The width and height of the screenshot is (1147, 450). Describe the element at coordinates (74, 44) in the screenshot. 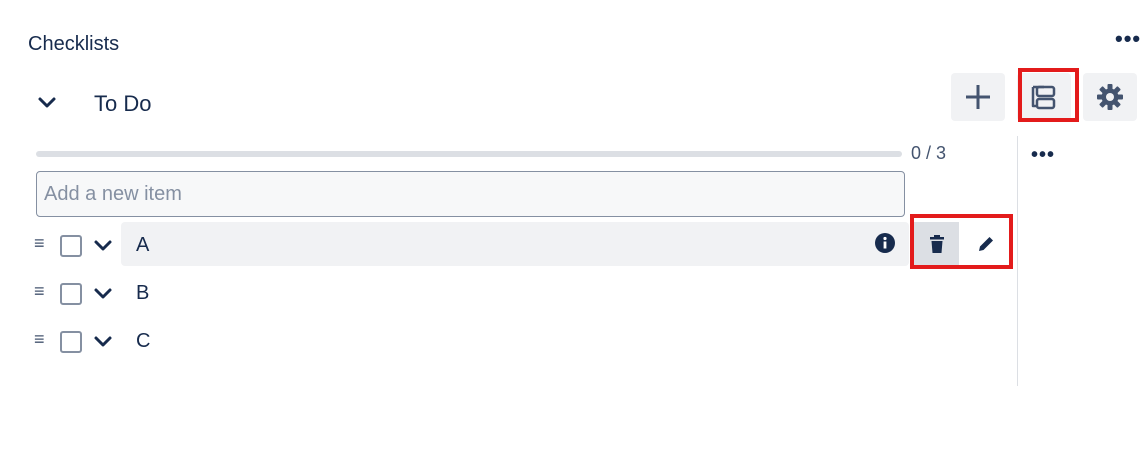

I see `panel-title: Checklists` at that location.